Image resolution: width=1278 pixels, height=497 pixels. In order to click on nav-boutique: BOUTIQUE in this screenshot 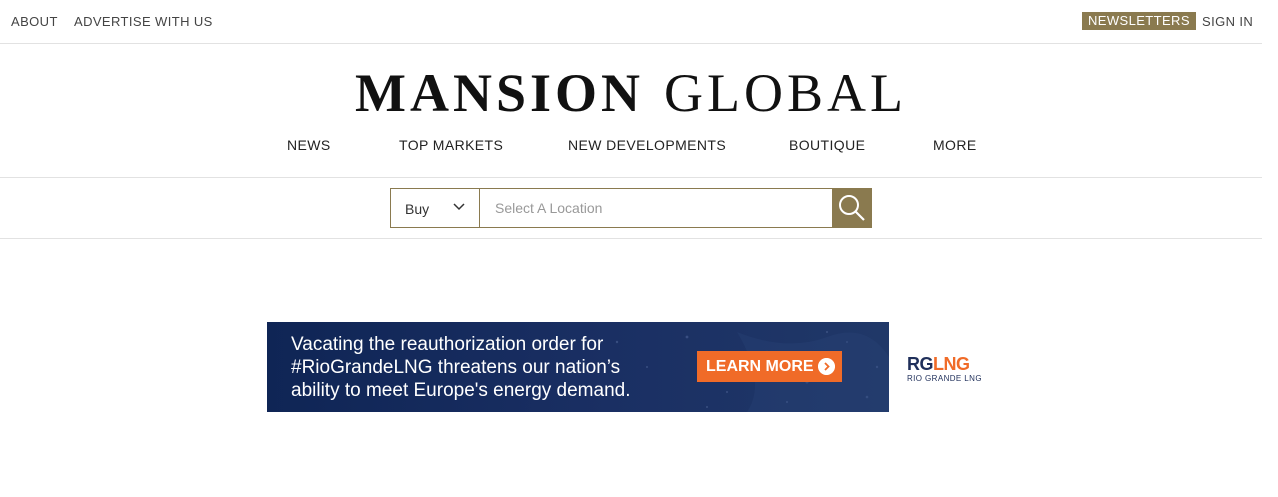, I will do `click(827, 145)`.